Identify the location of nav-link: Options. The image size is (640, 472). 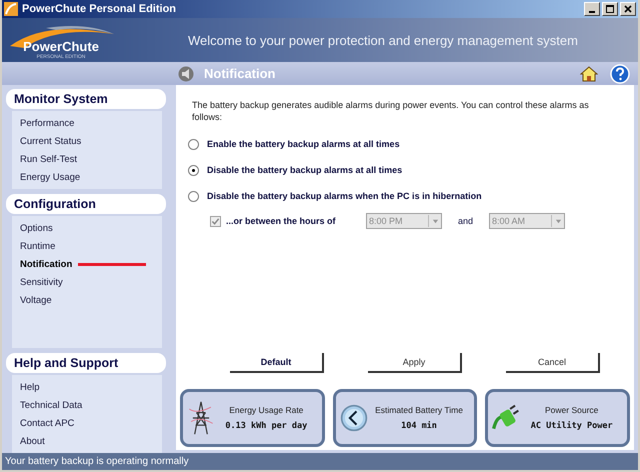
(36, 228).